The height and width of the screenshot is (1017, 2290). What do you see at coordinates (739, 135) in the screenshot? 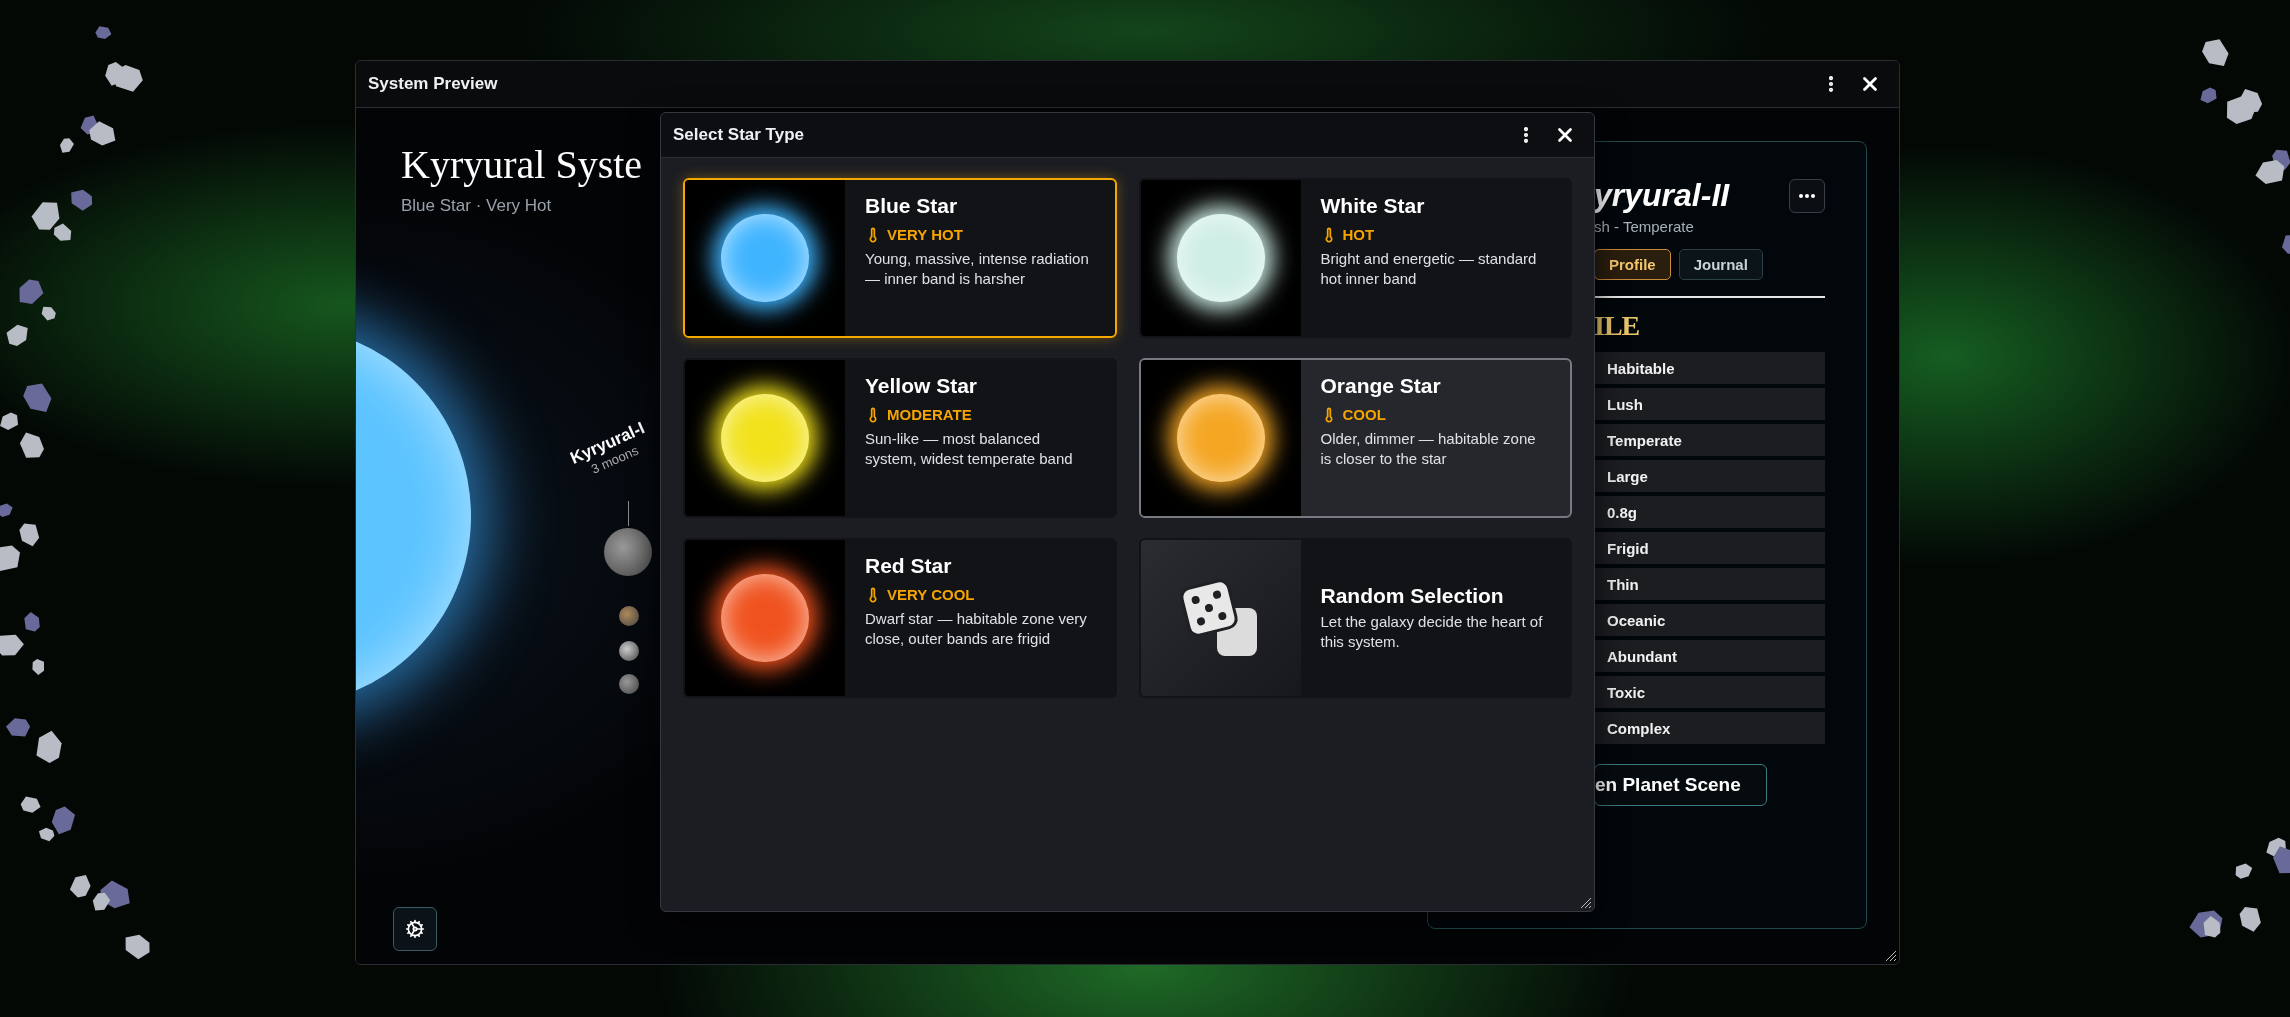
I see `dialog-title: Select Star Type` at bounding box center [739, 135].